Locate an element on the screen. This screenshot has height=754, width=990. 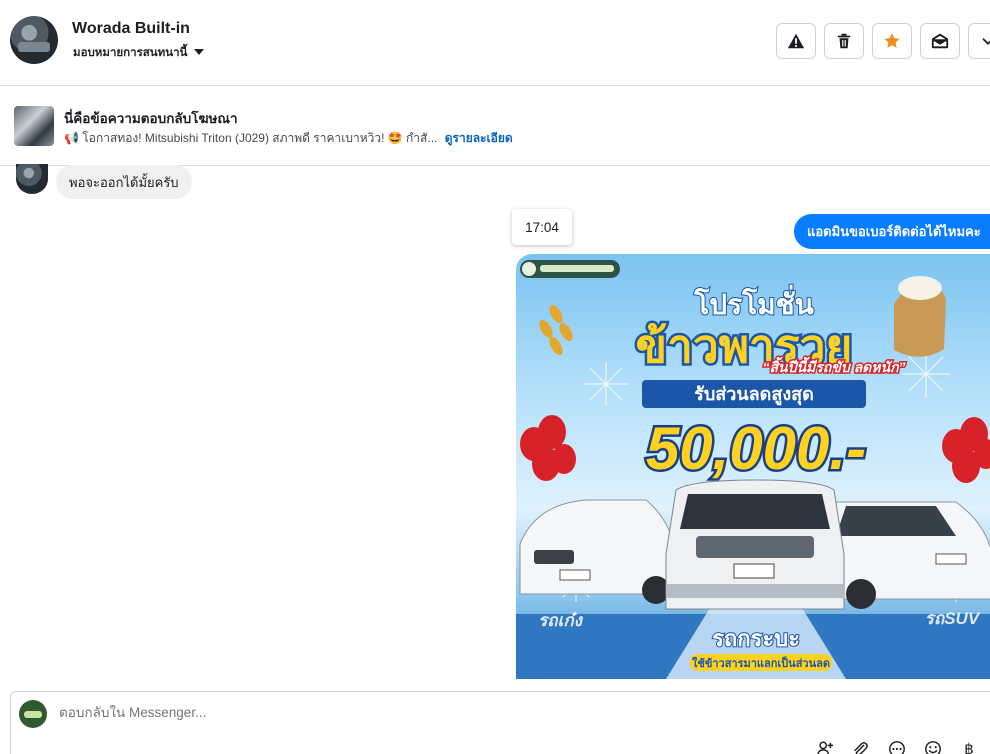
trash-icon is located at coordinates (844, 41).